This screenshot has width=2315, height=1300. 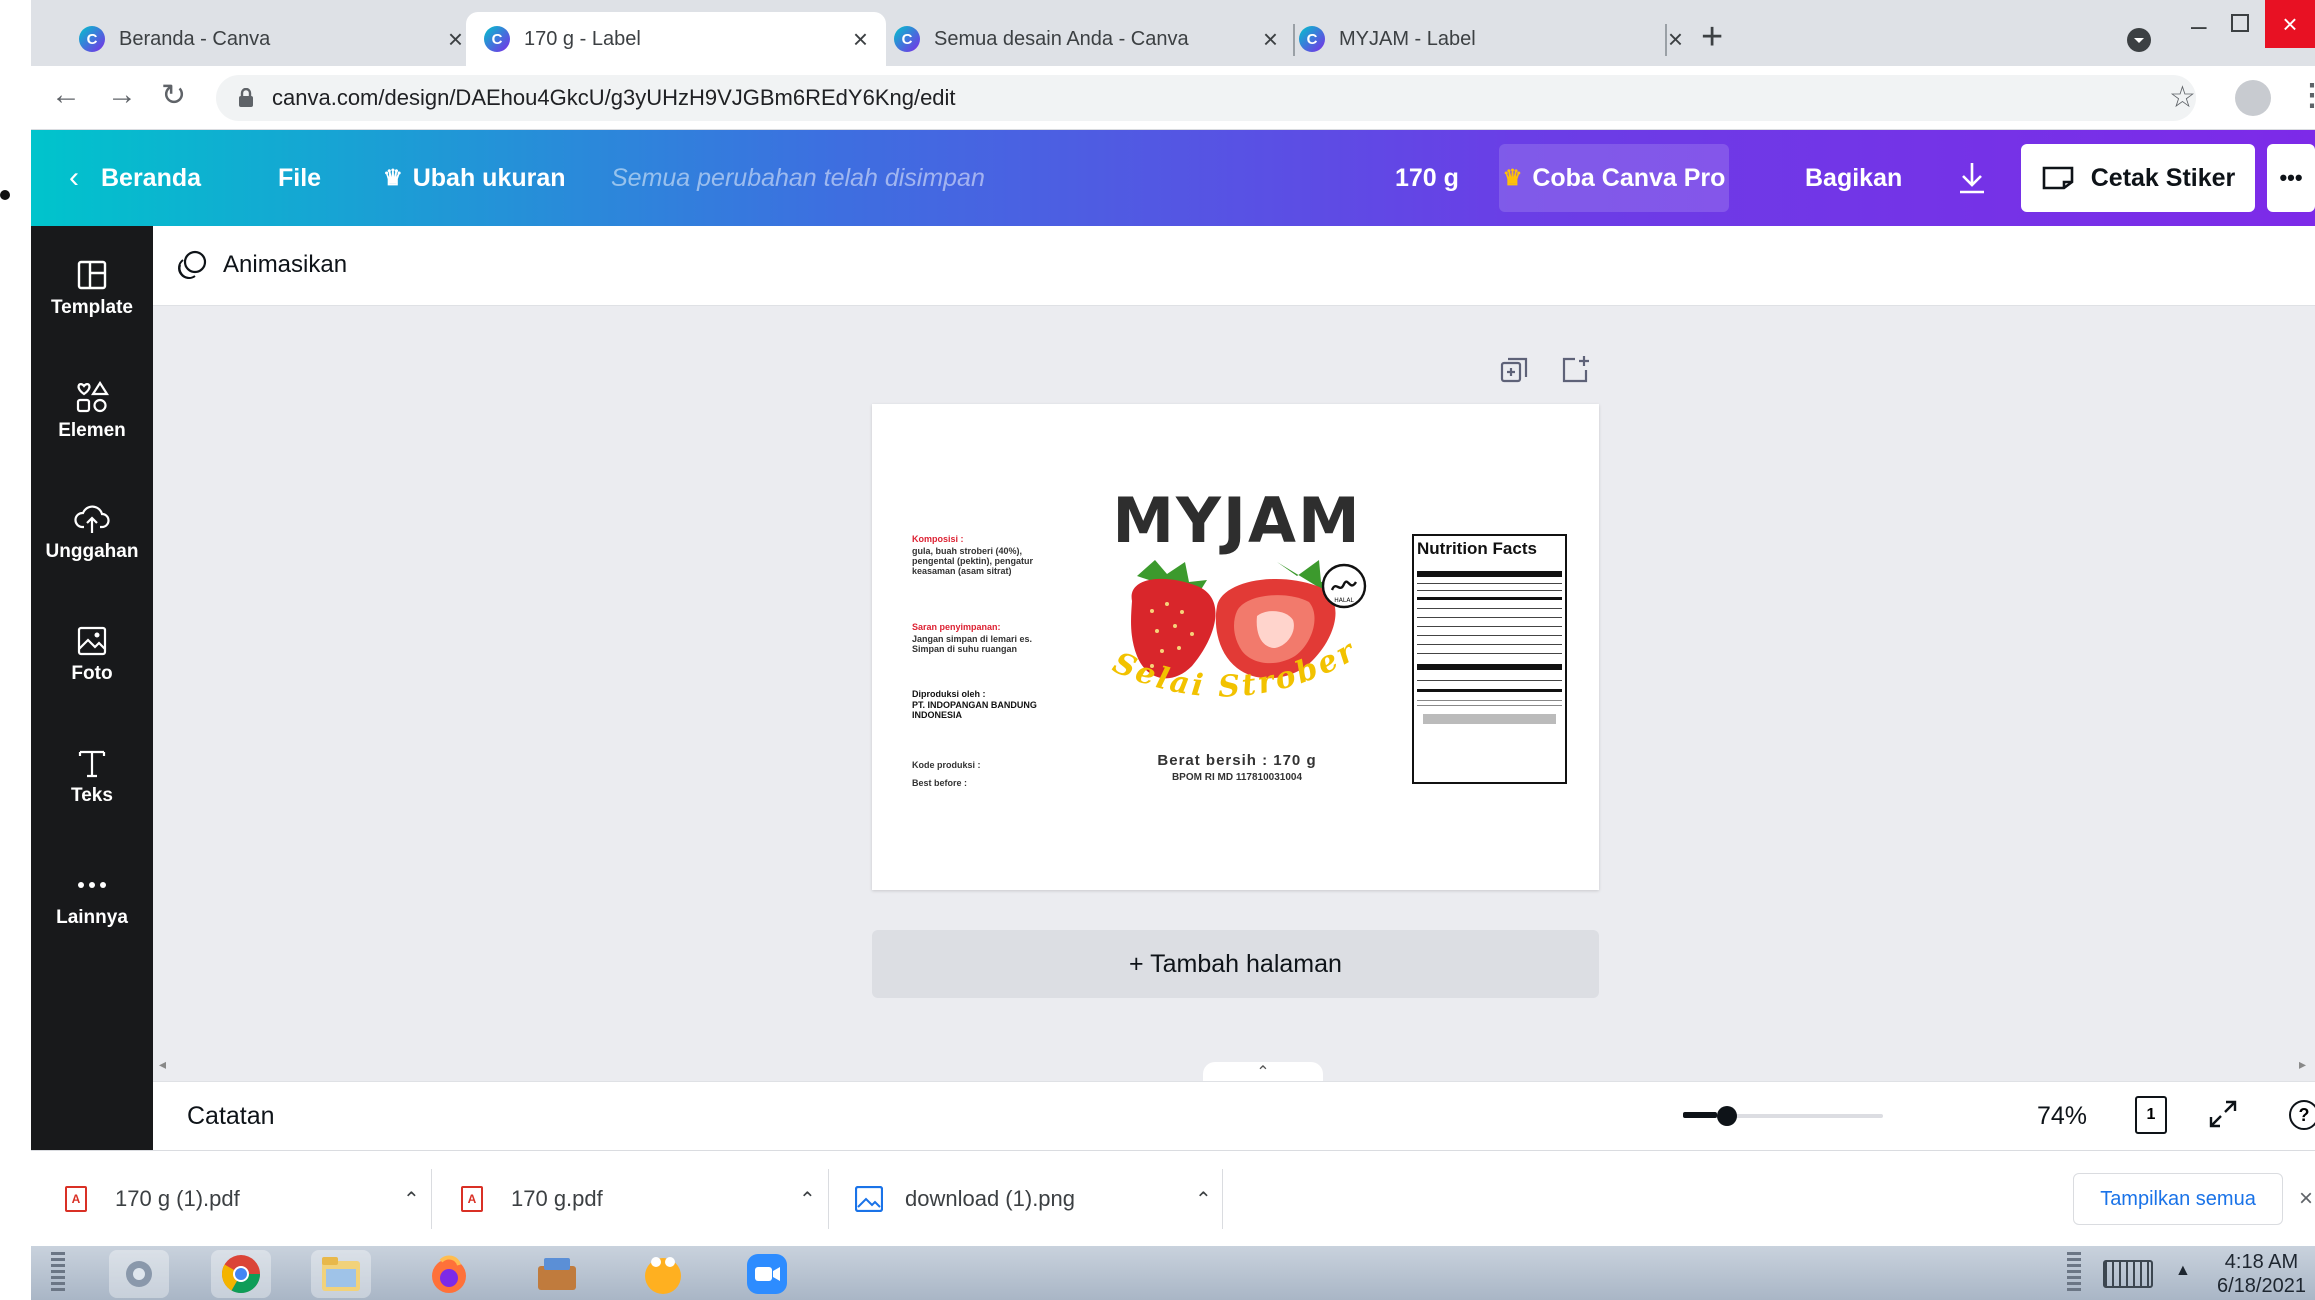 I want to click on help-icon: ?, so click(x=2302, y=1115).